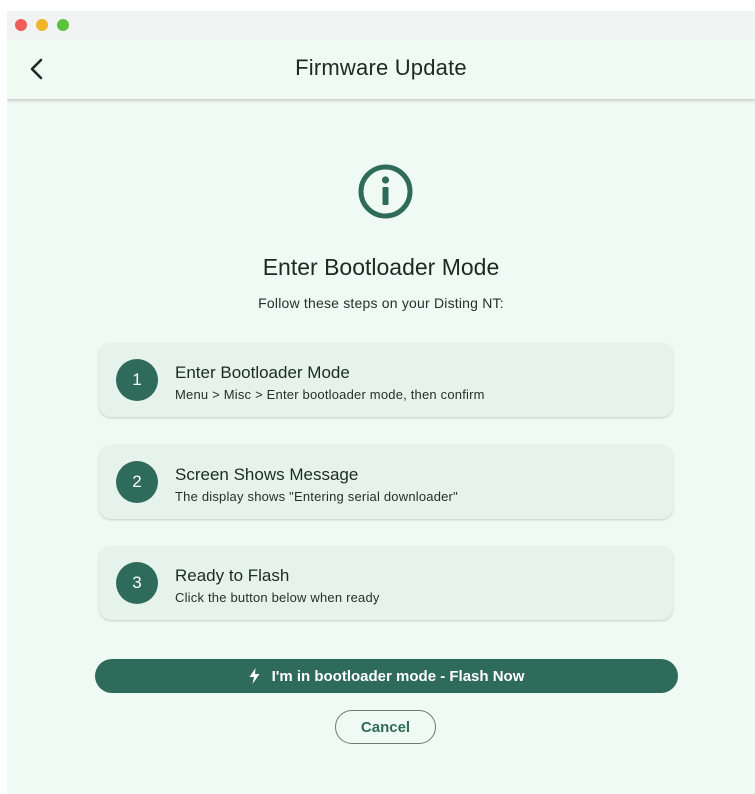 This screenshot has width=755, height=794. I want to click on step-number-badge: 1, so click(137, 380).